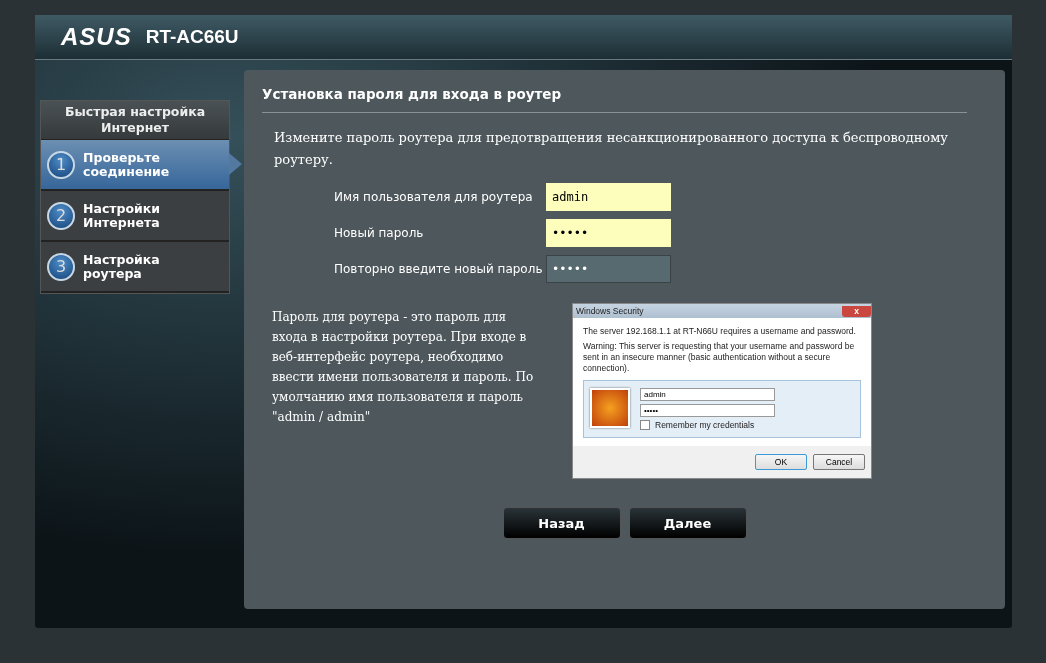  Describe the element at coordinates (707, 394) in the screenshot. I see `username-field: admin` at that location.